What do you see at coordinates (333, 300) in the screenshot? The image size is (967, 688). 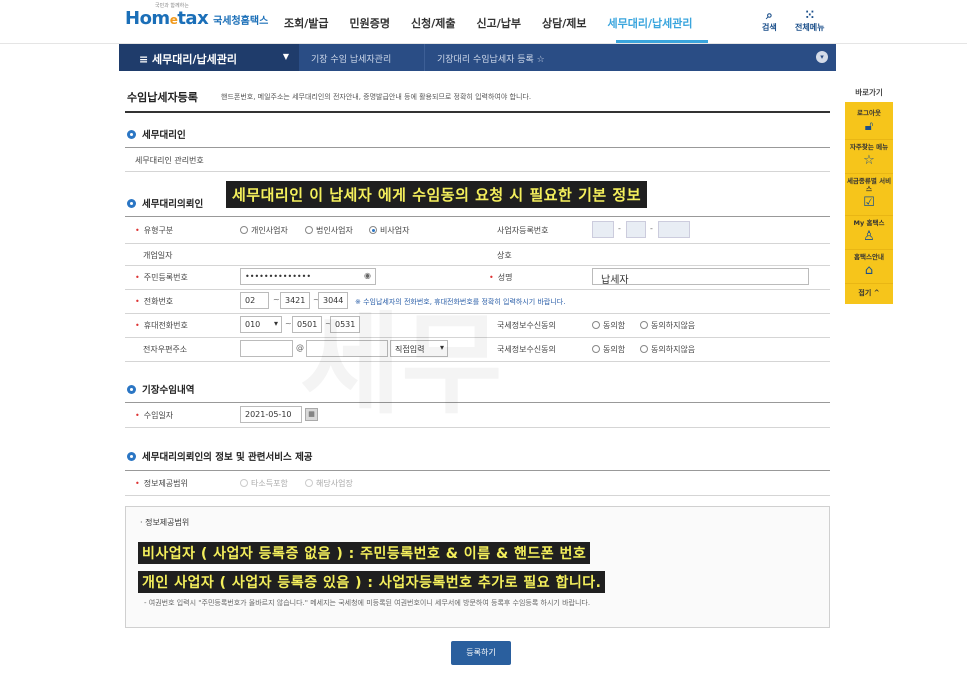 I see `phone-input-3: 3044` at bounding box center [333, 300].